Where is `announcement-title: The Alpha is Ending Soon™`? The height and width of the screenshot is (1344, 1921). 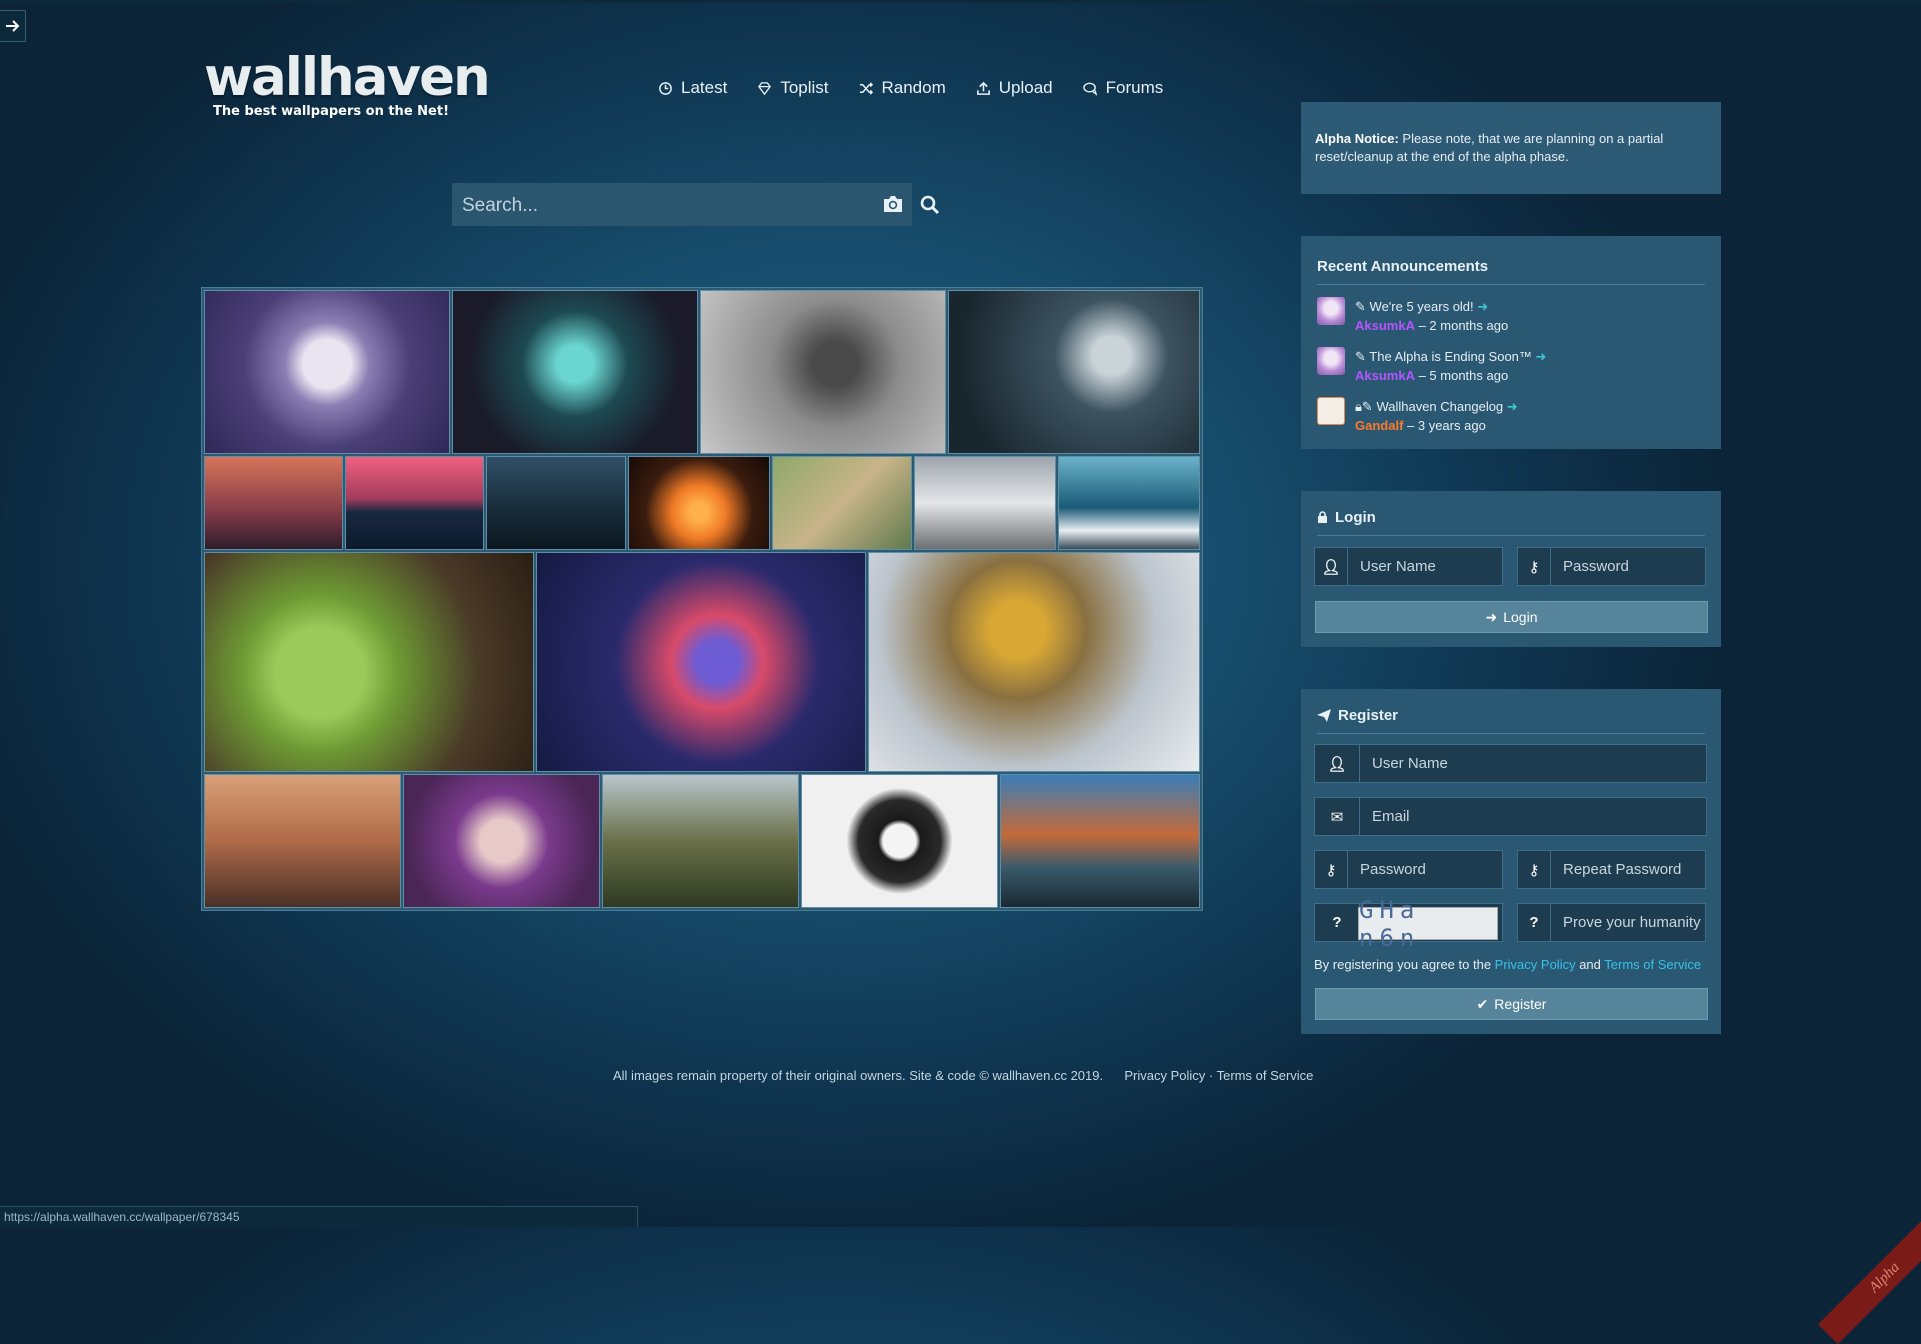 announcement-title: The Alpha is Ending Soon™ is located at coordinates (1450, 356).